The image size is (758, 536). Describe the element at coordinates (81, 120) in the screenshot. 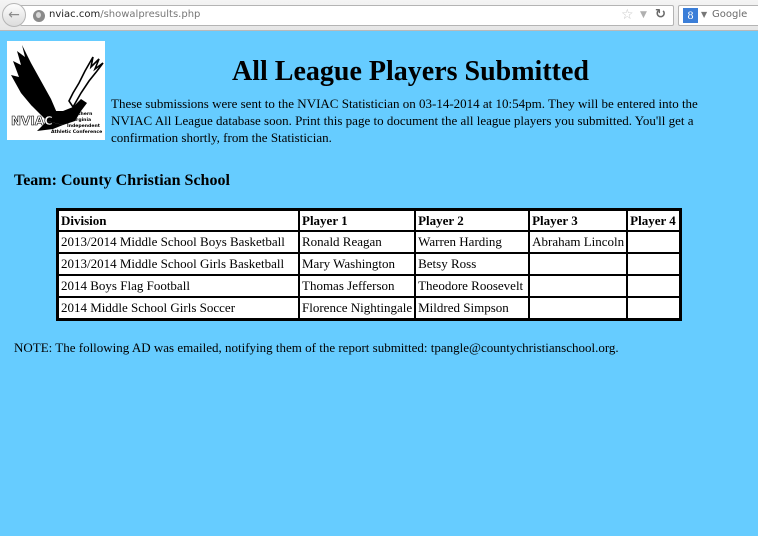

I see `logo-line-2: Virginia` at that location.